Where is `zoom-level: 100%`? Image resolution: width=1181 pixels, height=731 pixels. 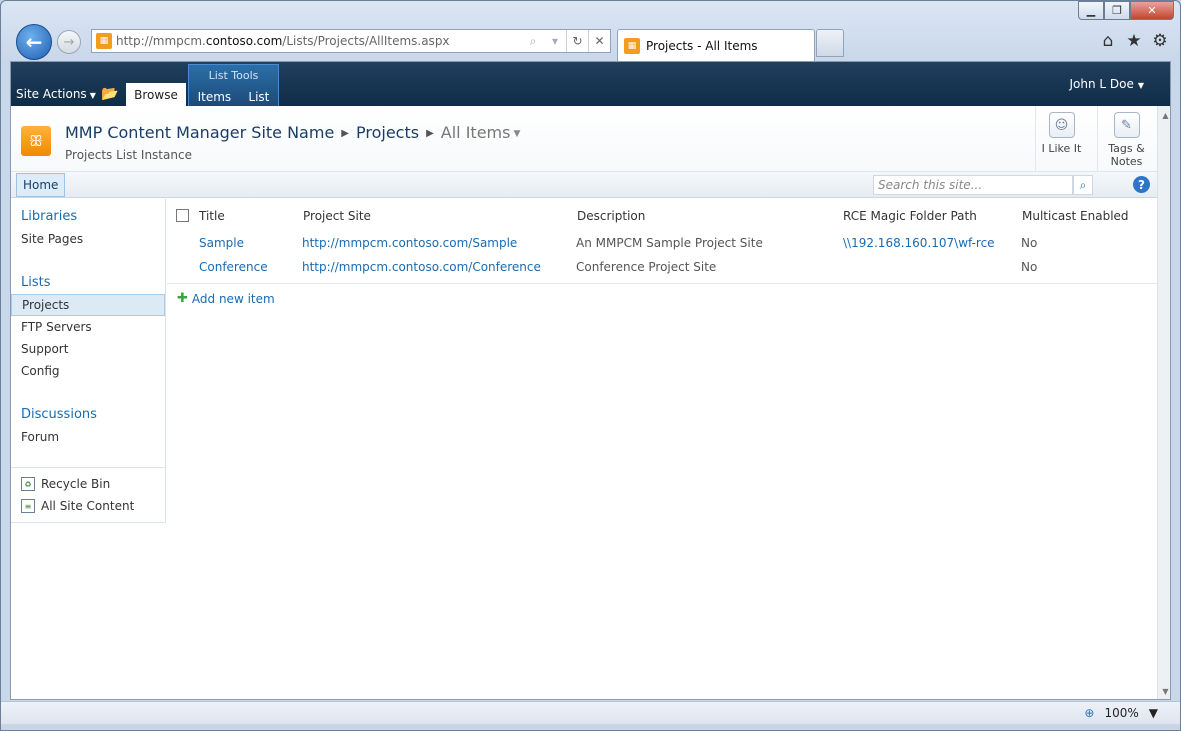 zoom-level: 100% is located at coordinates (1121, 713).